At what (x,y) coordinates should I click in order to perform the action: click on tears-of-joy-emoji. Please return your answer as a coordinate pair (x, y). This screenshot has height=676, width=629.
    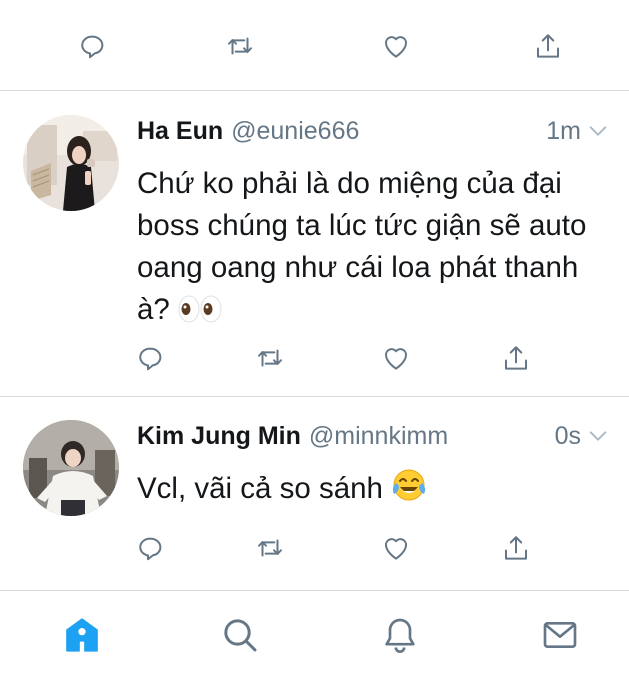
    Looking at the image, I should click on (409, 491).